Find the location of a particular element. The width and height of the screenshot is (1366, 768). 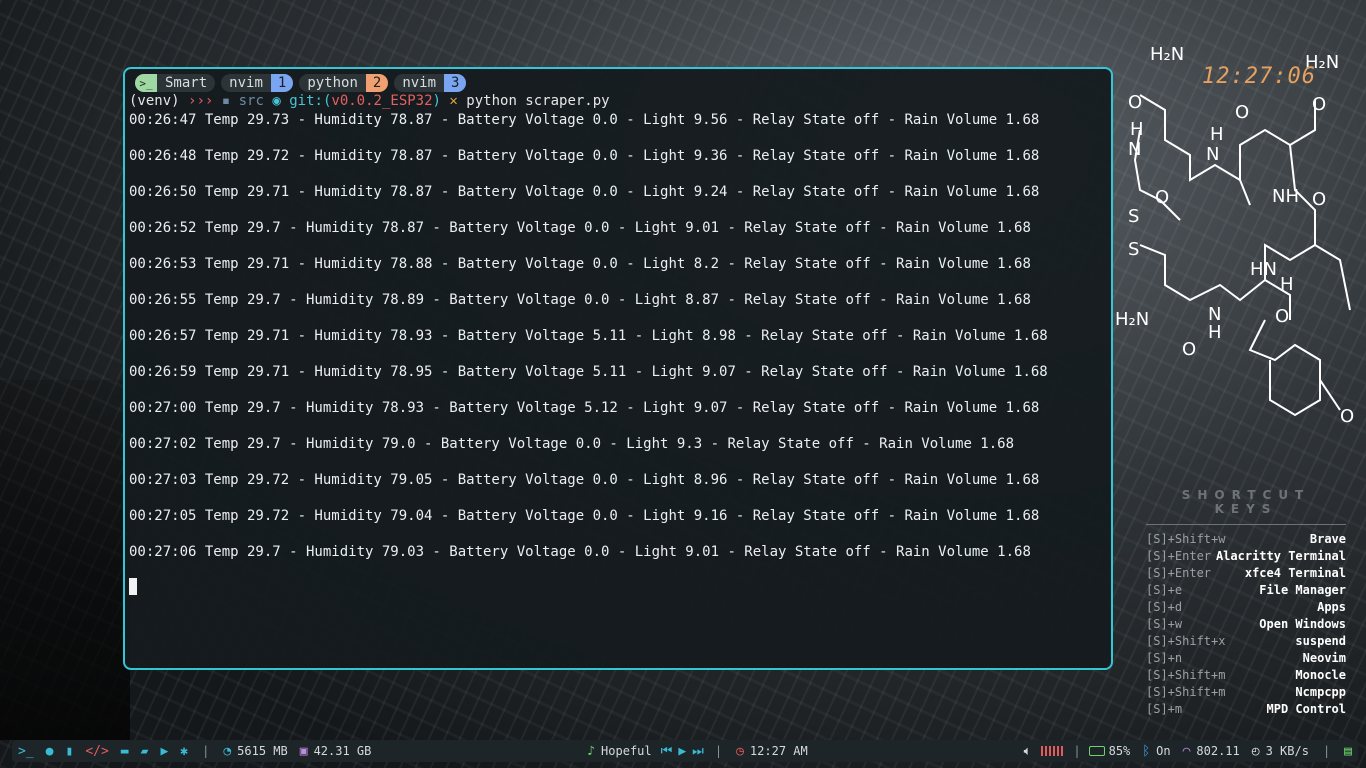

folder-icon: ▪ is located at coordinates (226, 101).